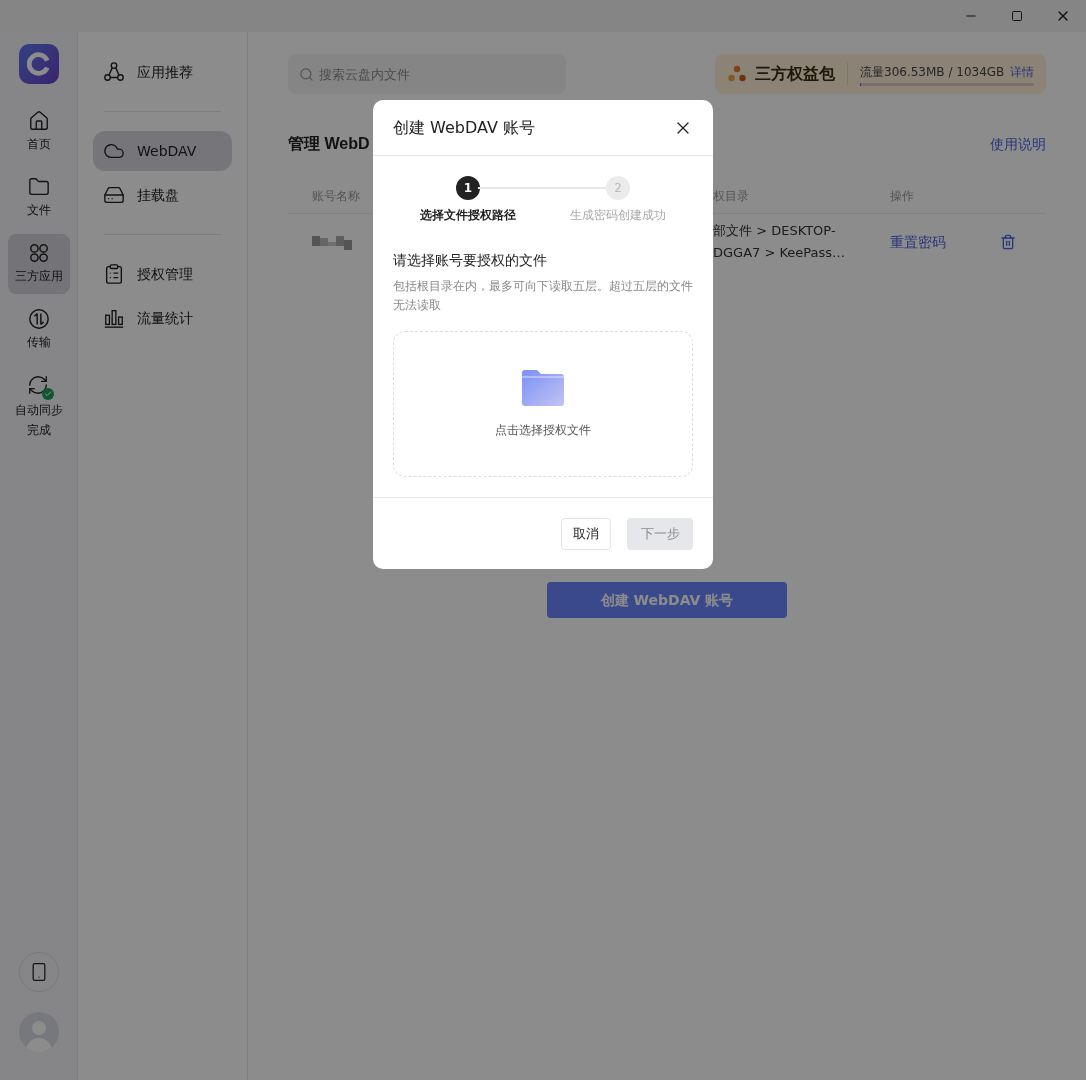 This screenshot has width=1086, height=1080. What do you see at coordinates (38, 386) in the screenshot?
I see `sync-done-icon` at bounding box center [38, 386].